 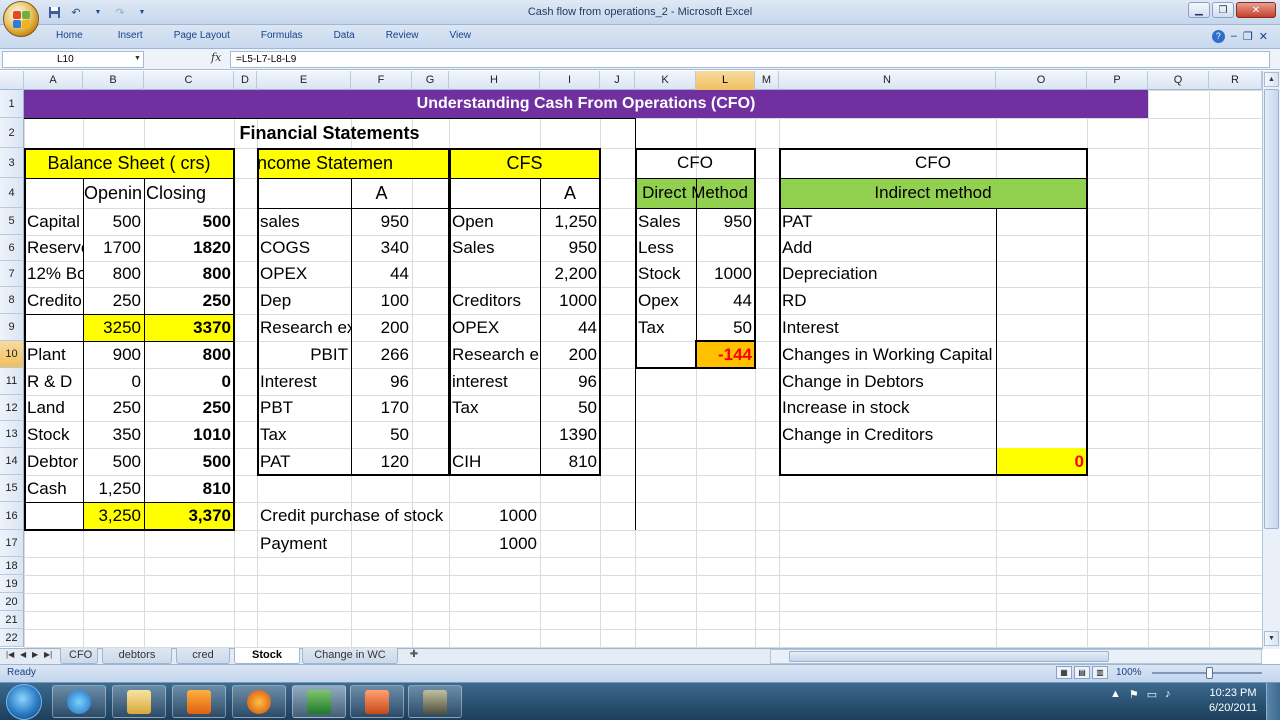 I want to click on sheet-tab-cfo: CFO, so click(x=79, y=656).